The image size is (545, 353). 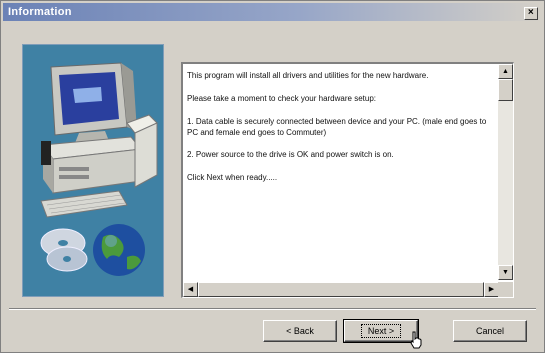 I want to click on scroll-left-icon: ◀, so click(x=190, y=289).